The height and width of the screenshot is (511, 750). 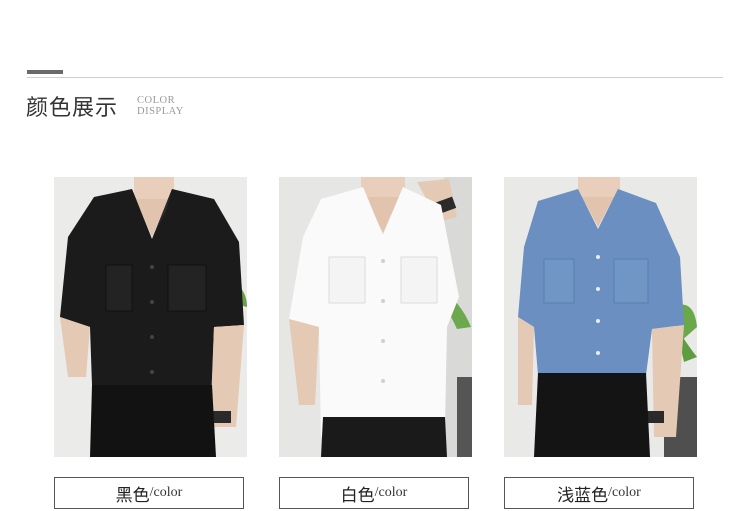 I want to click on section-subtitle: COLOR DISPLAY, so click(x=160, y=106).